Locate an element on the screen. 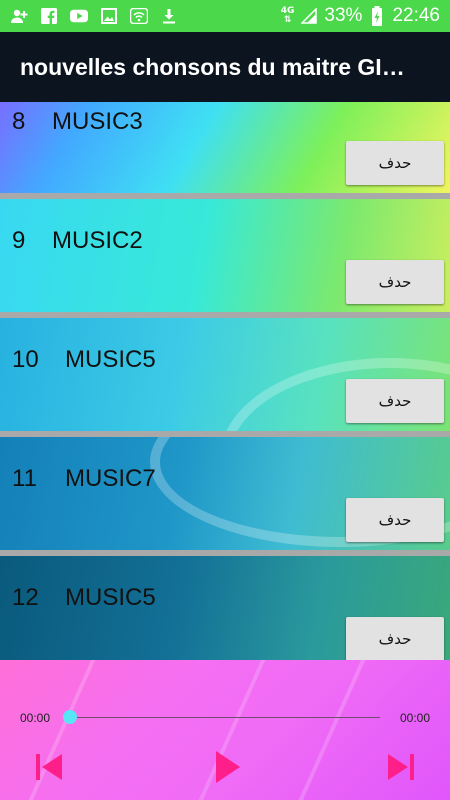  play-icon is located at coordinates (228, 767).